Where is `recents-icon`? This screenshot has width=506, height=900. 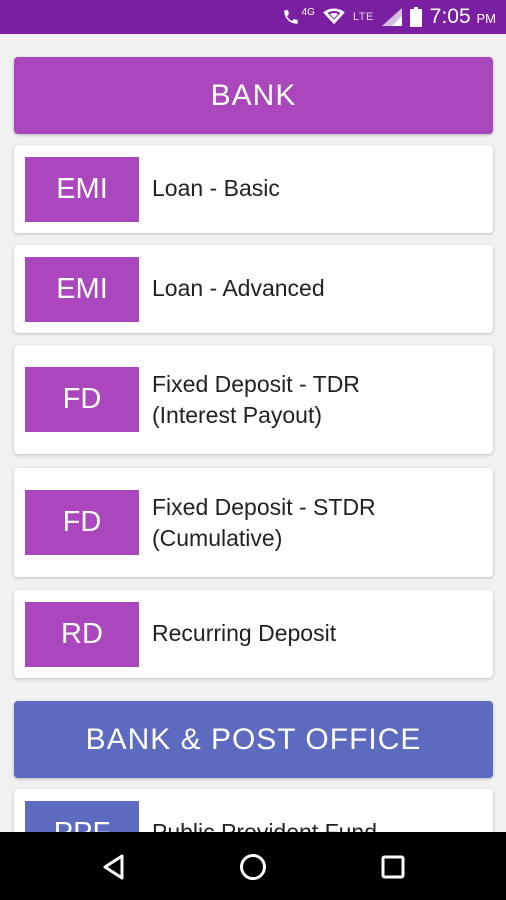 recents-icon is located at coordinates (393, 867).